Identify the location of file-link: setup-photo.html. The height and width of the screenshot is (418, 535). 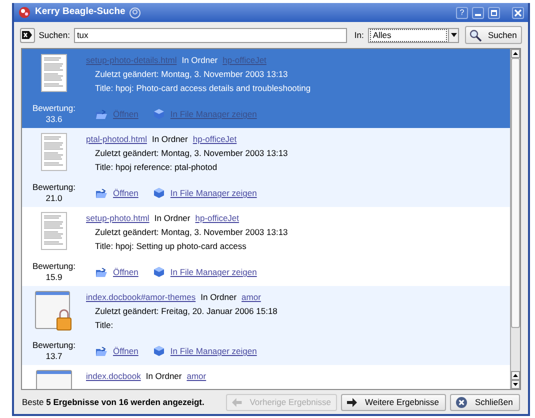
(118, 218).